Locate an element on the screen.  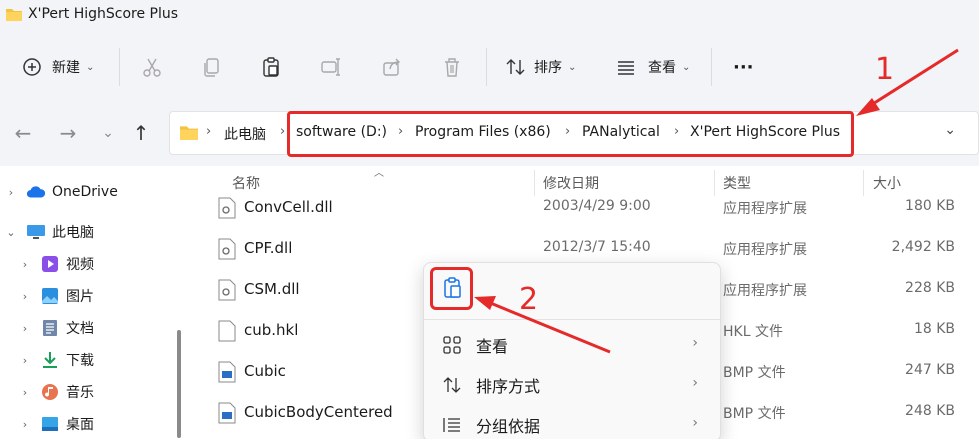
monitor-icon is located at coordinates (36, 232).